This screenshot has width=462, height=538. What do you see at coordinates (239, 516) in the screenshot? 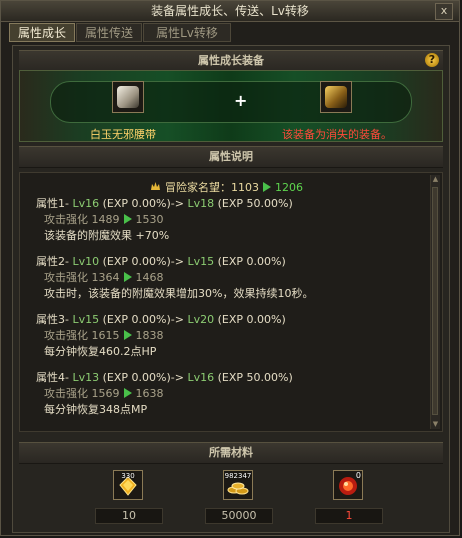
I see `material-2-quantity: 50000` at bounding box center [239, 516].